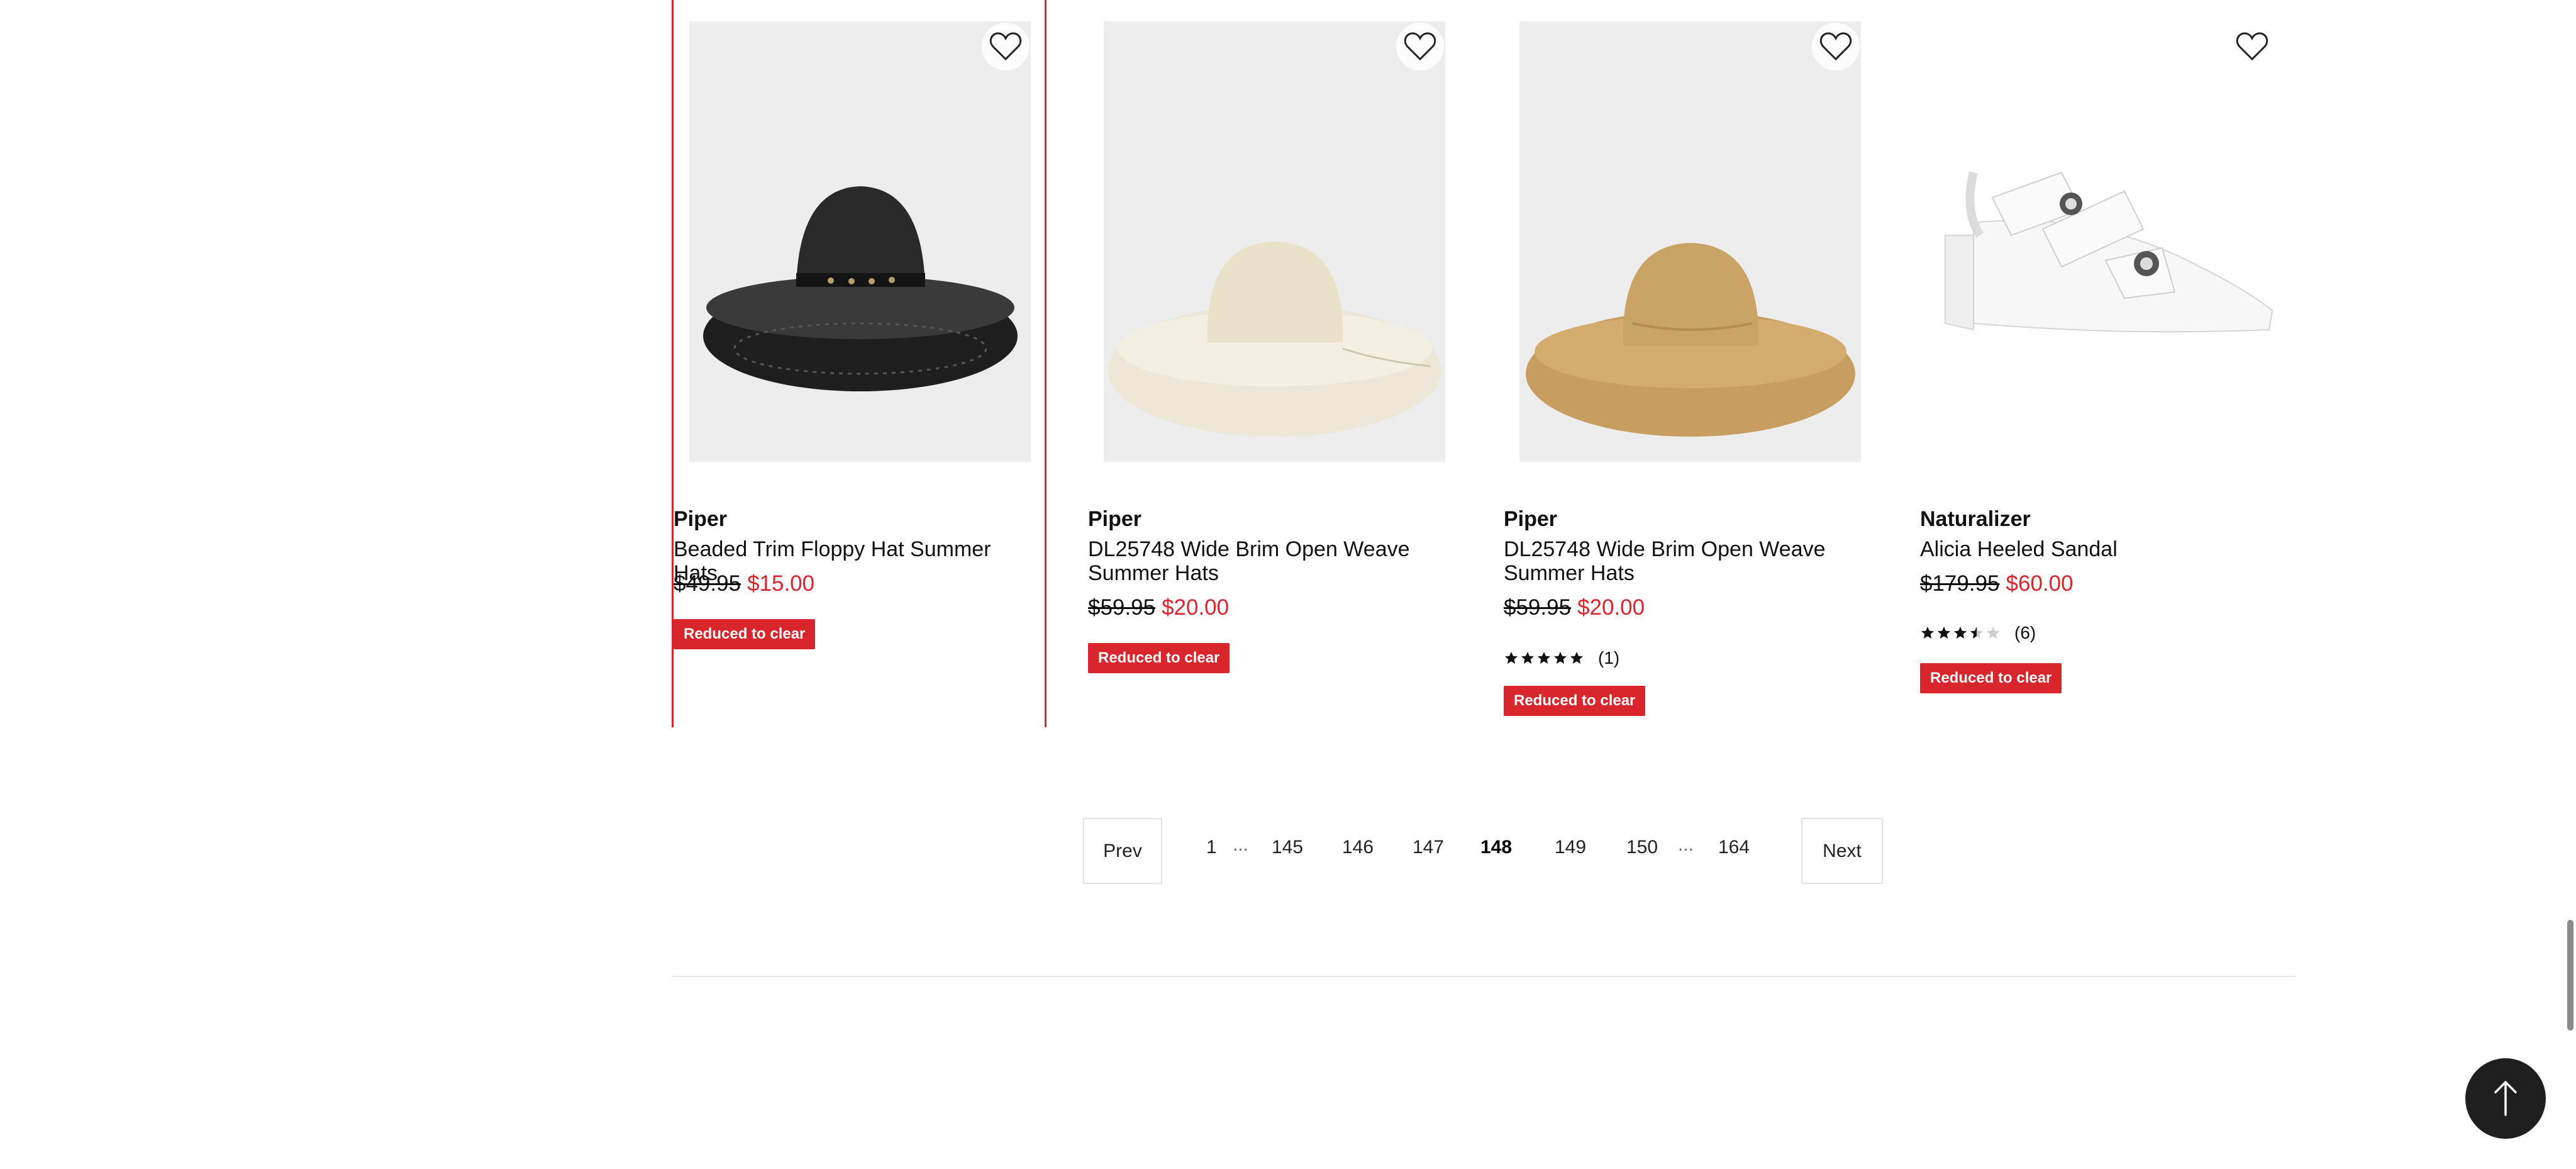 The height and width of the screenshot is (1169, 2576). What do you see at coordinates (1211, 848) in the screenshot?
I see `page-link-1: 1` at bounding box center [1211, 848].